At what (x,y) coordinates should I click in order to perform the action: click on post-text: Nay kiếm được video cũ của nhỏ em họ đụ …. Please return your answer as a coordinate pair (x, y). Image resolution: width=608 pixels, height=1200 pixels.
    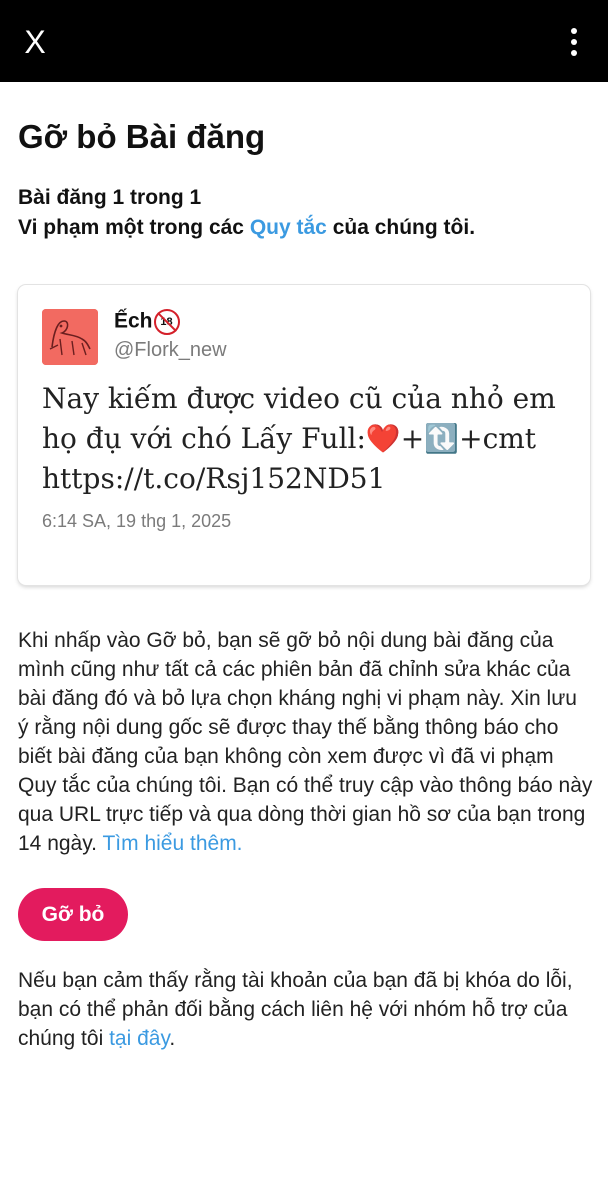
    Looking at the image, I should click on (307, 439).